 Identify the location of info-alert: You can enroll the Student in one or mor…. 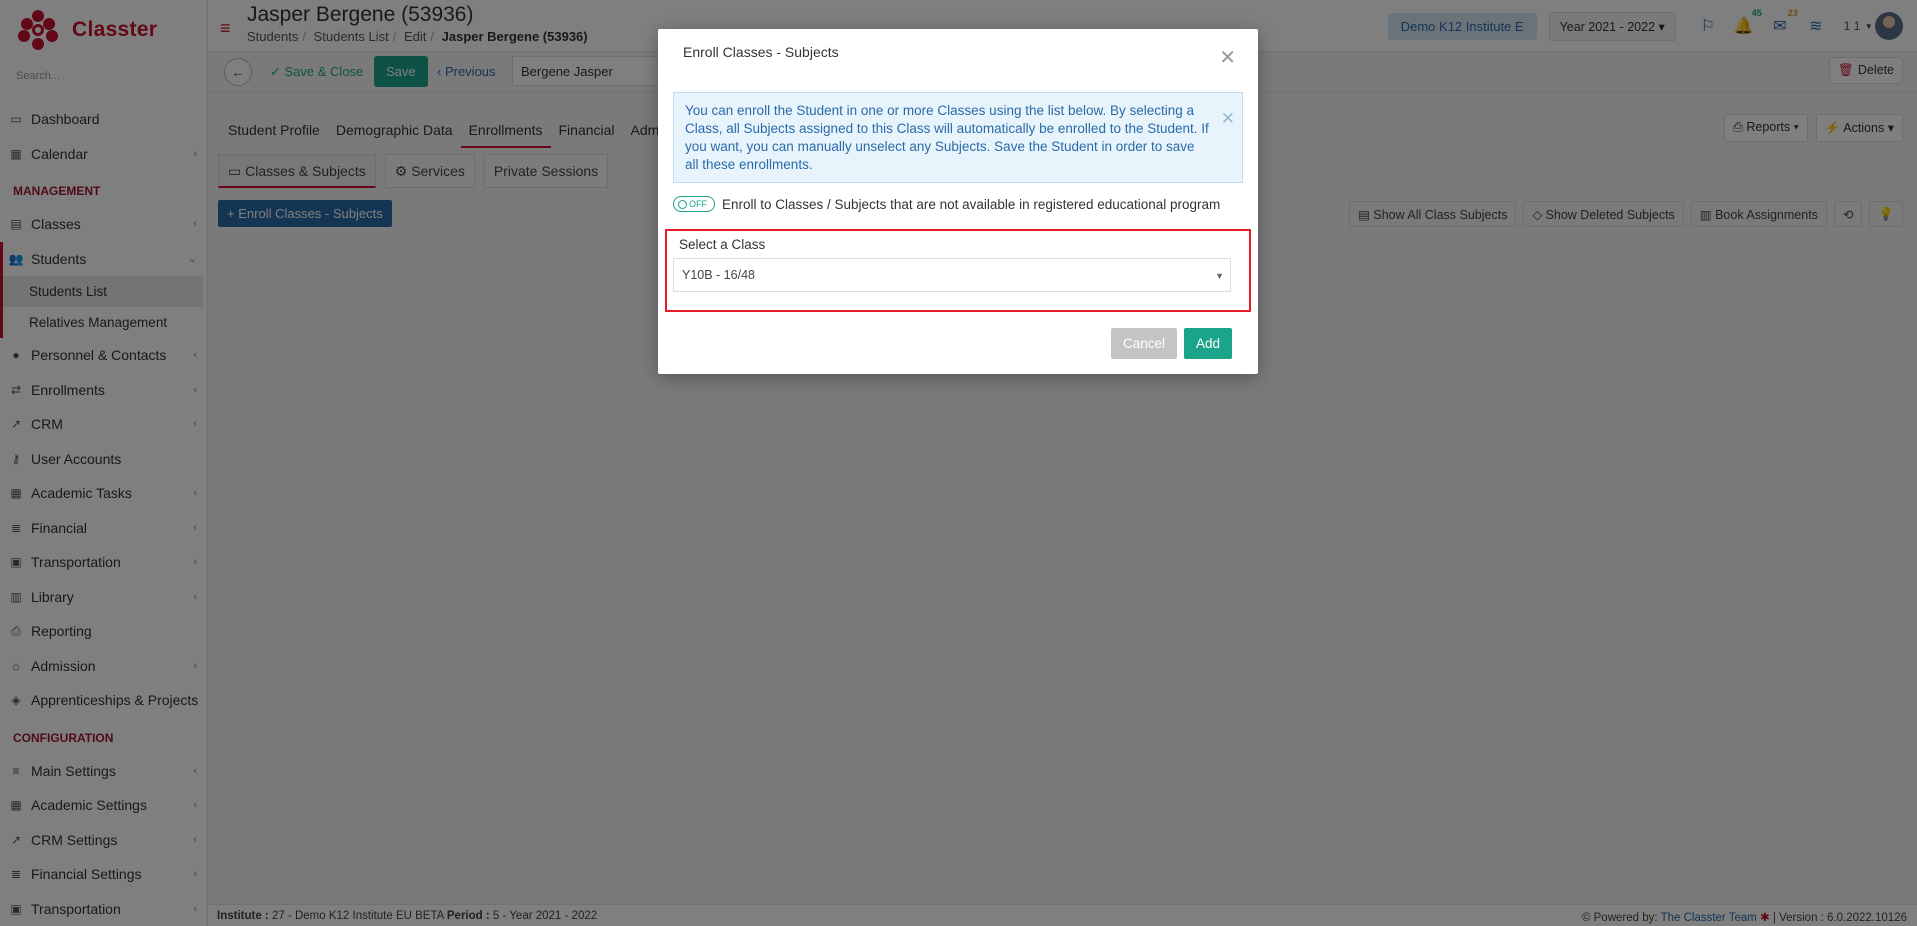
(958, 137).